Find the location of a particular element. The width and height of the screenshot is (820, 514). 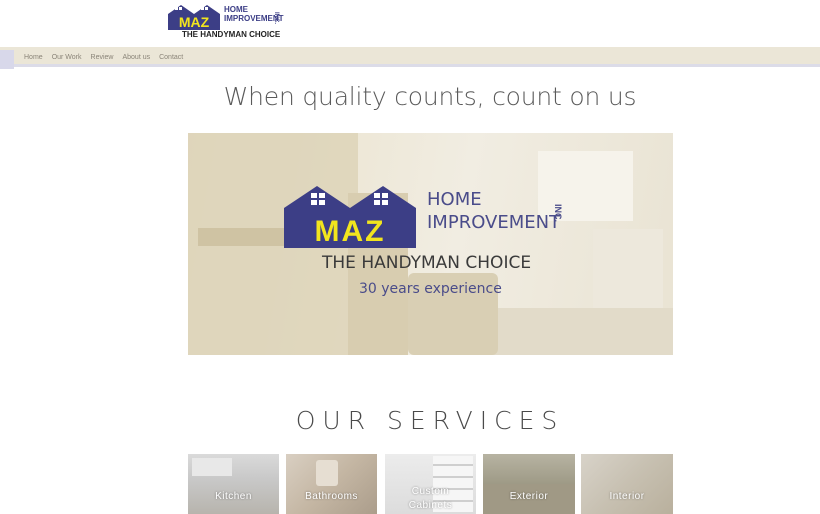

service-tile-interior: Interior is located at coordinates (627, 484).